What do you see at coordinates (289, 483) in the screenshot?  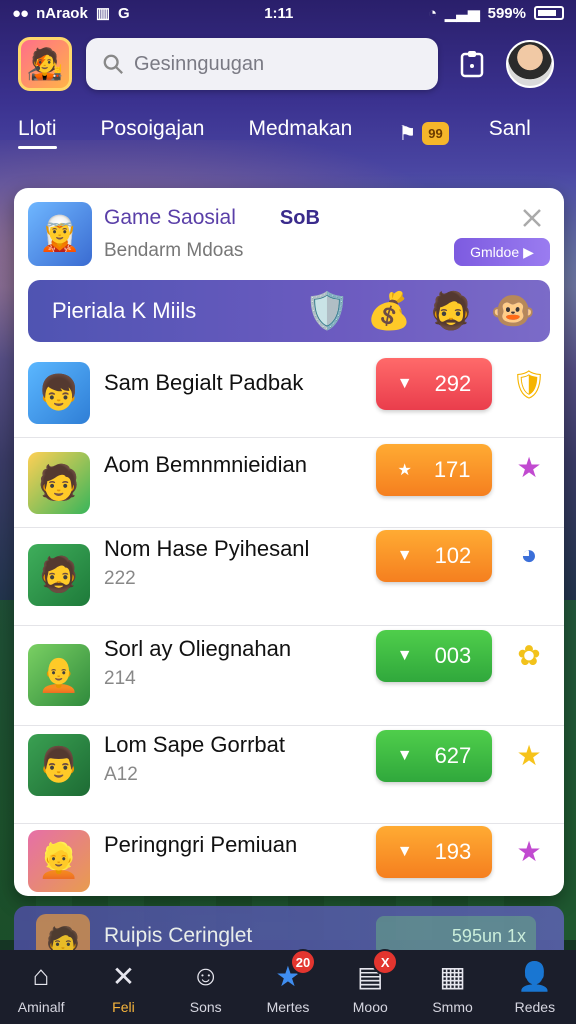 I see `list-item: 🧑 Aom Bemnmnieidian ★ 171 ★` at bounding box center [289, 483].